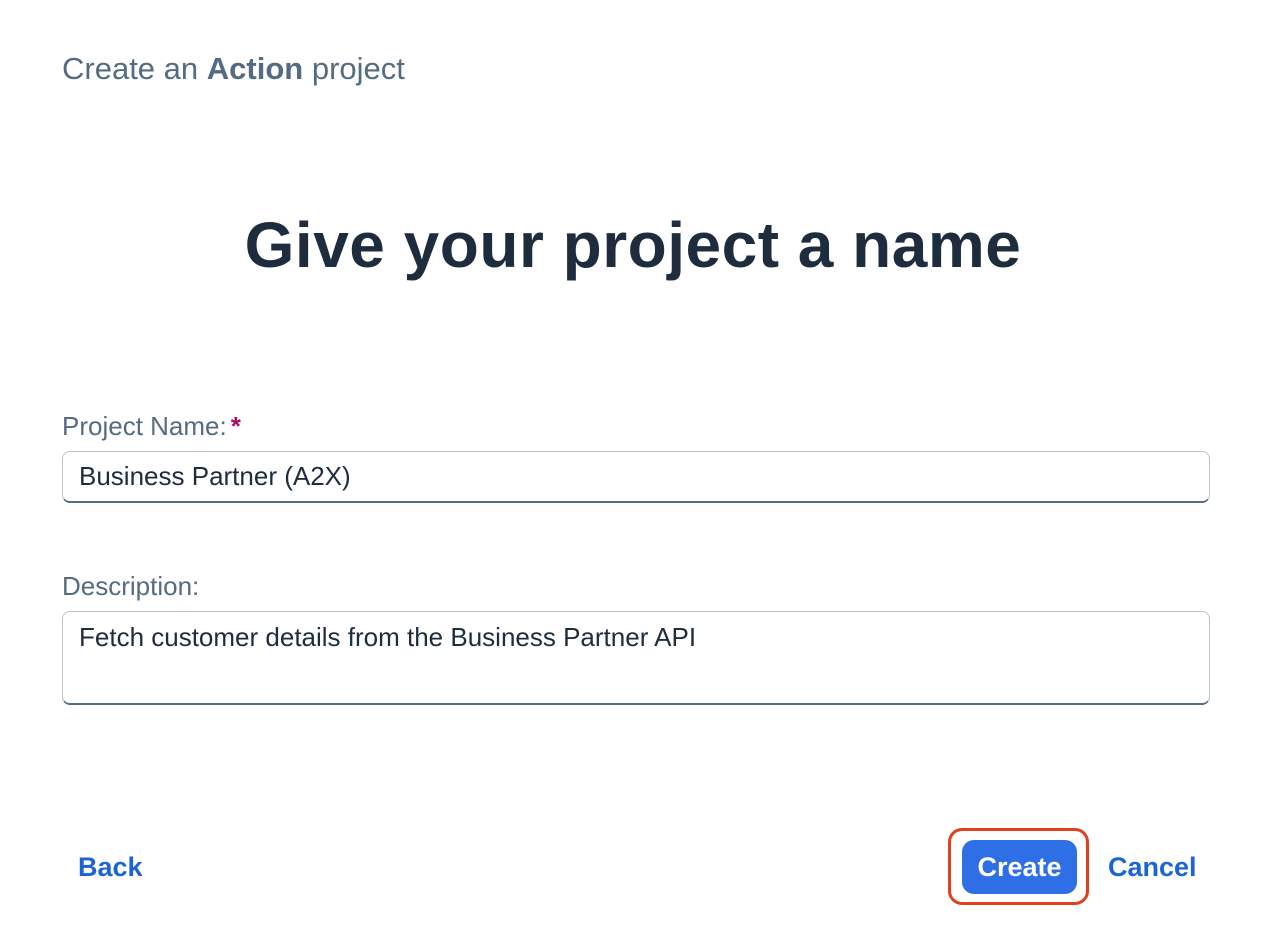 The width and height of the screenshot is (1266, 952). I want to click on dialog-title-bold: Action, so click(255, 68).